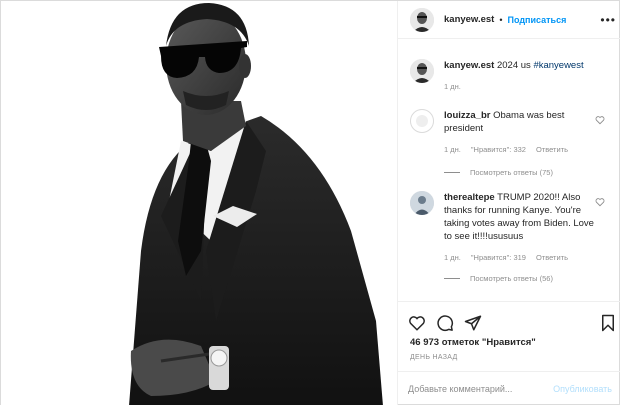 Image resolution: width=620 pixels, height=405 pixels. I want to click on comment-bubble-icon, so click(445, 323).